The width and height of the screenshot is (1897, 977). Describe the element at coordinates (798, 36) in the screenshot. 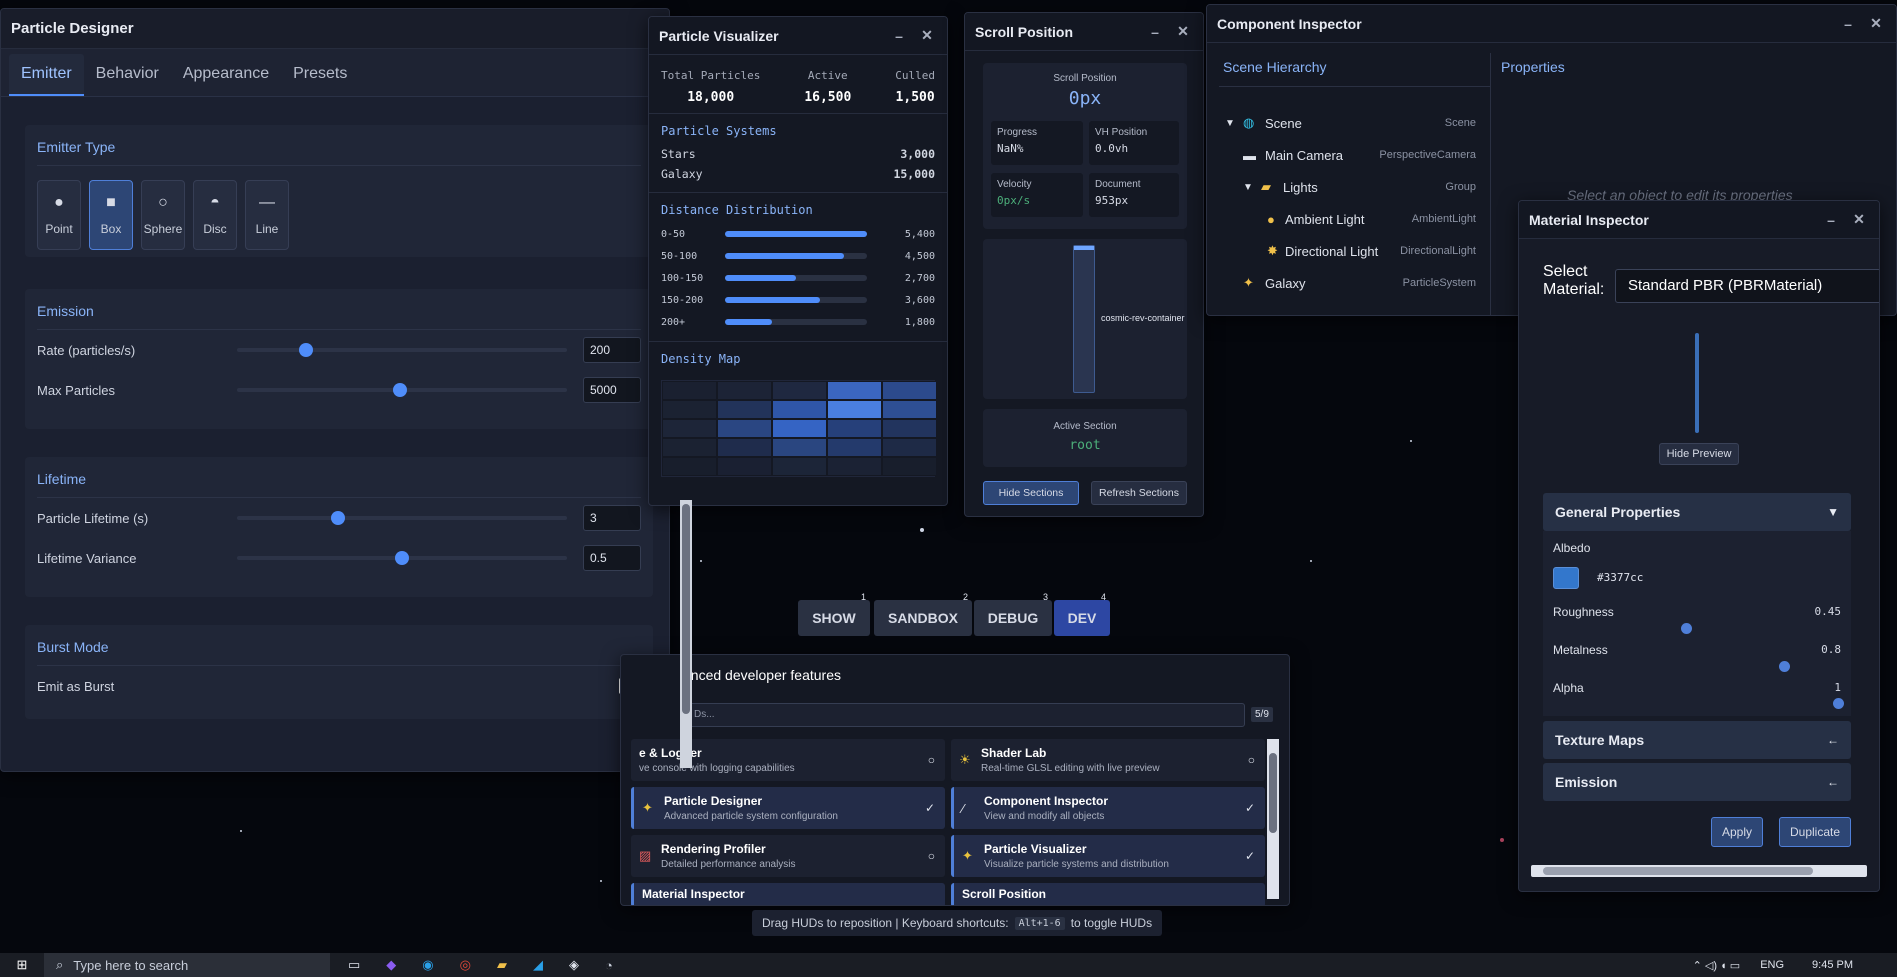

I see `particle-visualizer-titlebar: Particle Visualizer – ✕` at that location.